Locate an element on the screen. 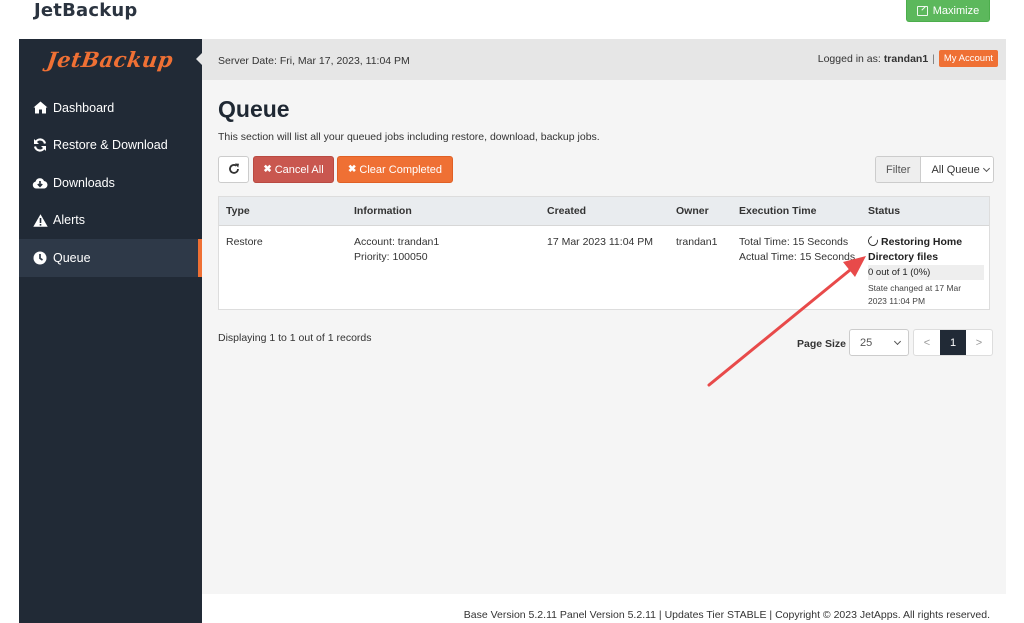  logged-in-info: Logged in as: trandan1 | My Account is located at coordinates (908, 58).